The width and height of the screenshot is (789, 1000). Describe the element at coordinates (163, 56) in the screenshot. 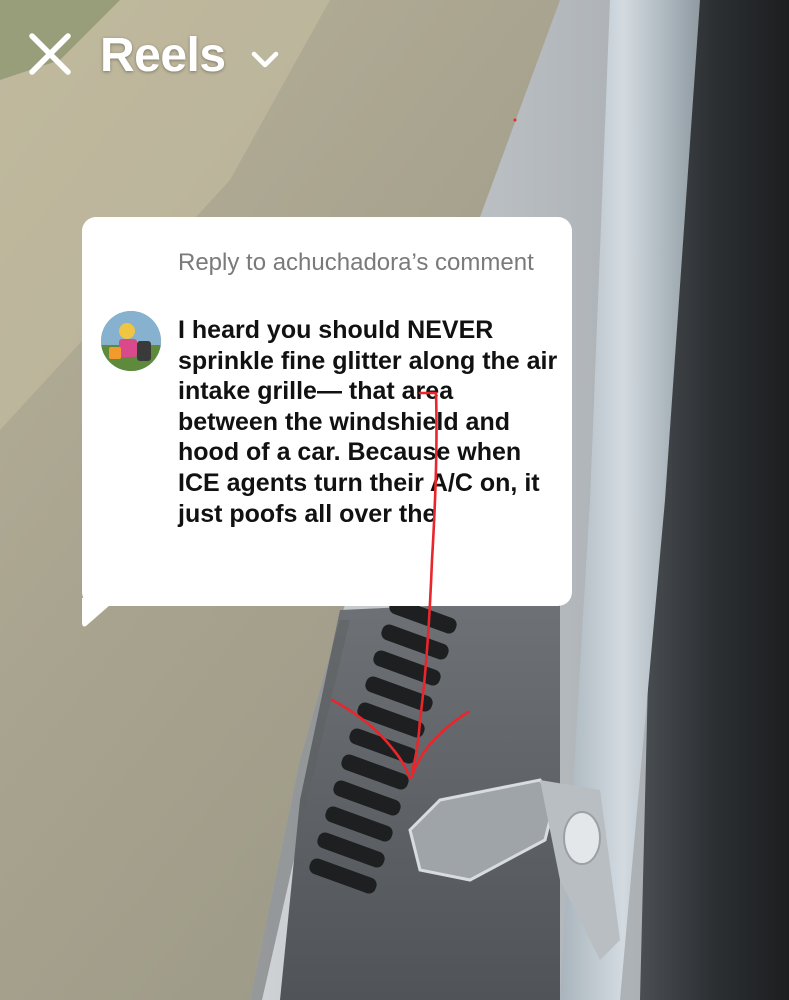

I see `page-title: Reels` at that location.